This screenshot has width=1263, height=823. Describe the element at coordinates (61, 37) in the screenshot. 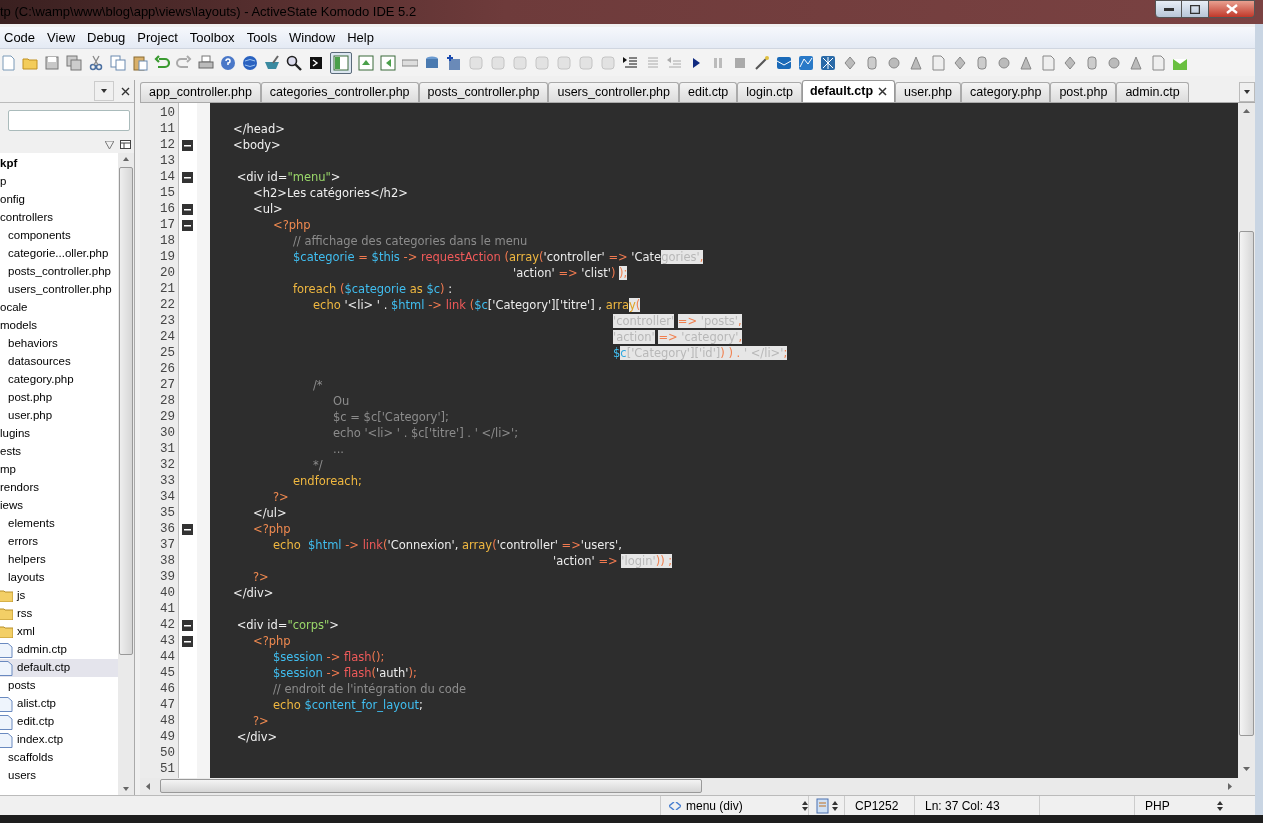

I see `menu-item: View` at that location.